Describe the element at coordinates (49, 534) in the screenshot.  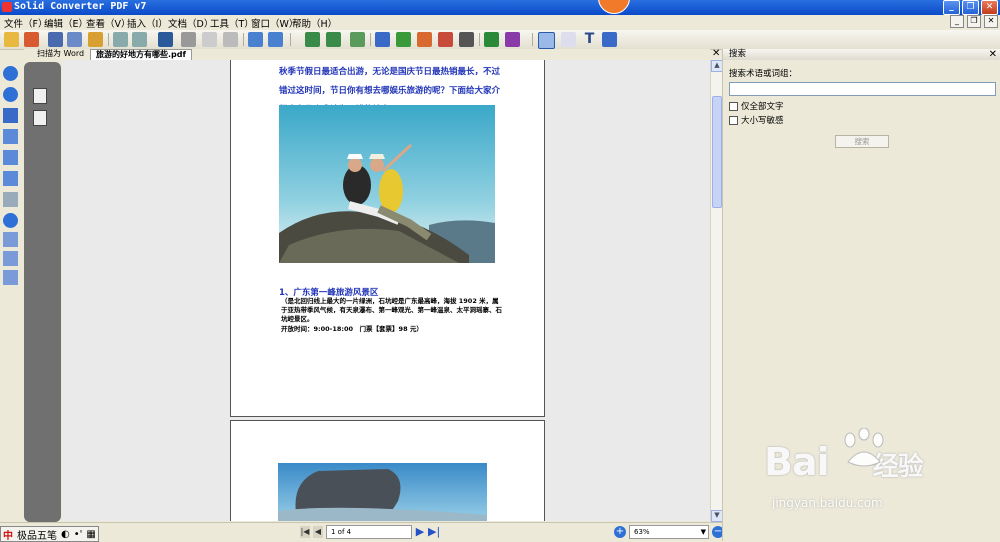
I see `ime-toolbar: 中 极品五笔 ◐ •' ▦` at that location.